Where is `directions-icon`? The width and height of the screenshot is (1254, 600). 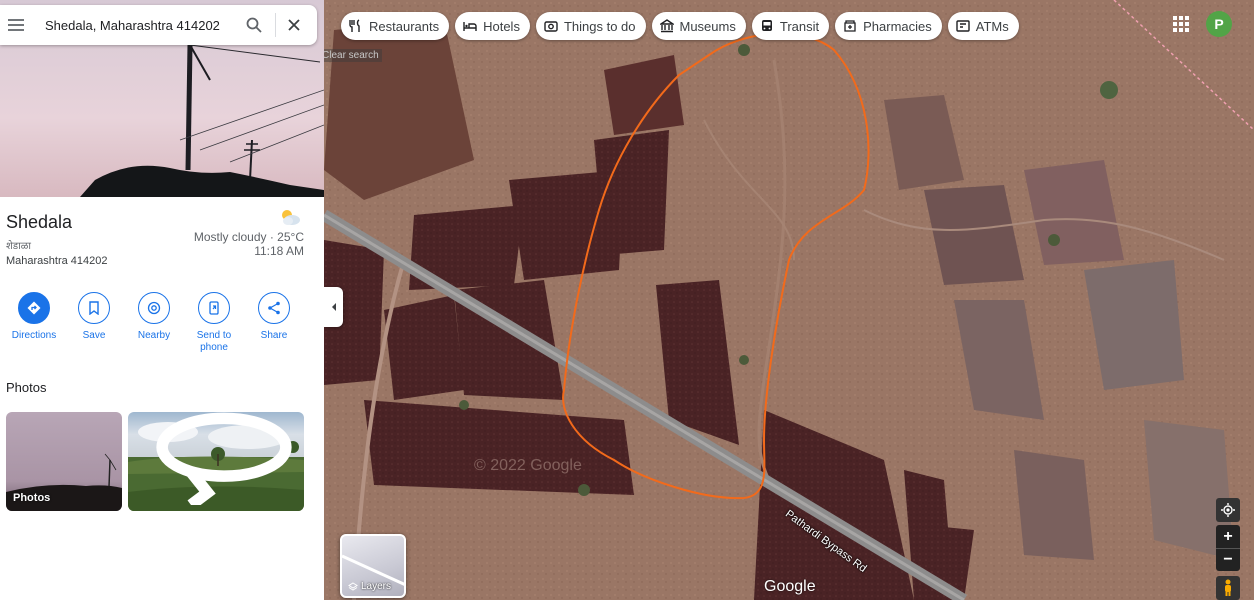 directions-icon is located at coordinates (34, 308).